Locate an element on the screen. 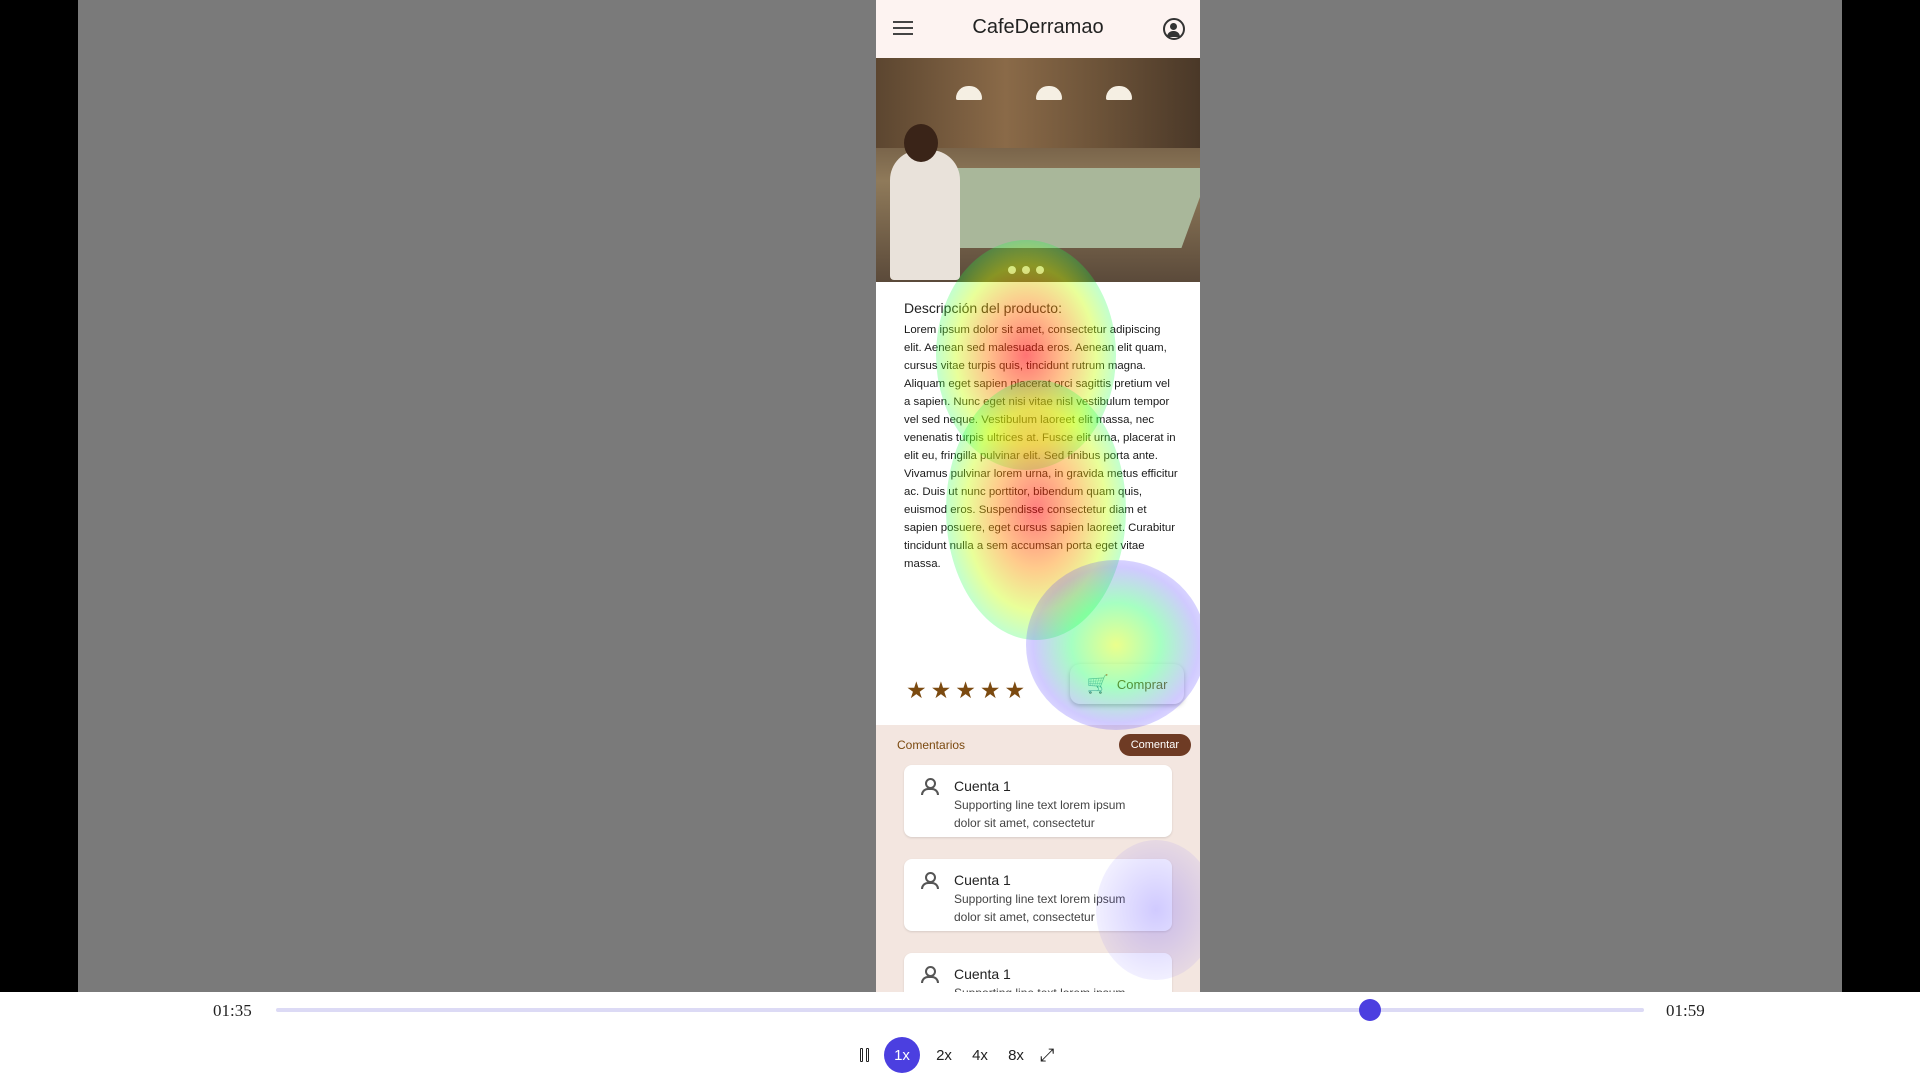  heatmap-overlay is located at coordinates (1113, 645).